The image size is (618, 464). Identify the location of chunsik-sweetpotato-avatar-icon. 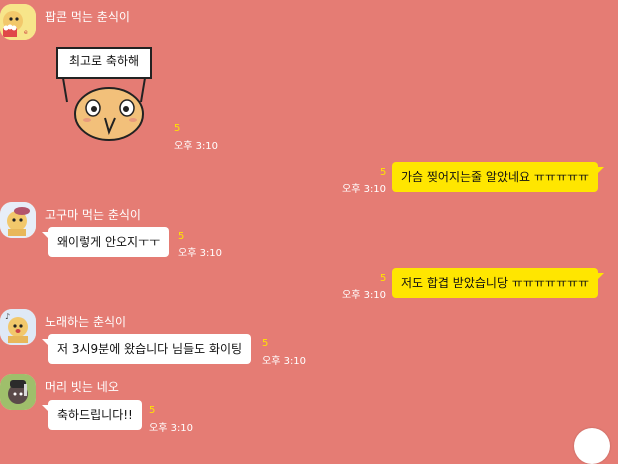
(18, 220).